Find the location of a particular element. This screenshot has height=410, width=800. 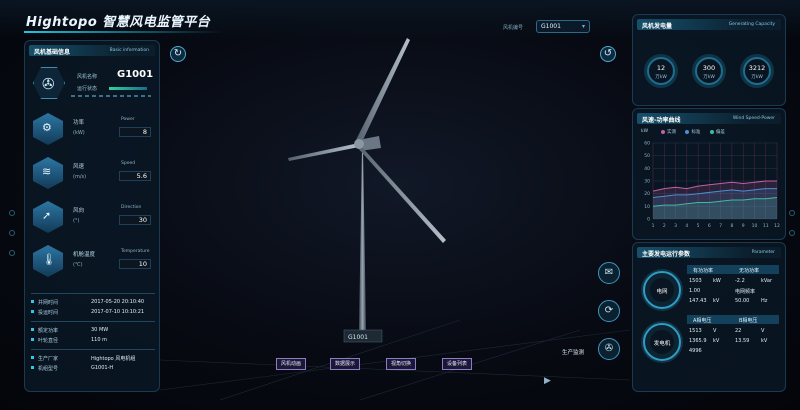

power-icon: ⚙ is located at coordinates (47, 127).